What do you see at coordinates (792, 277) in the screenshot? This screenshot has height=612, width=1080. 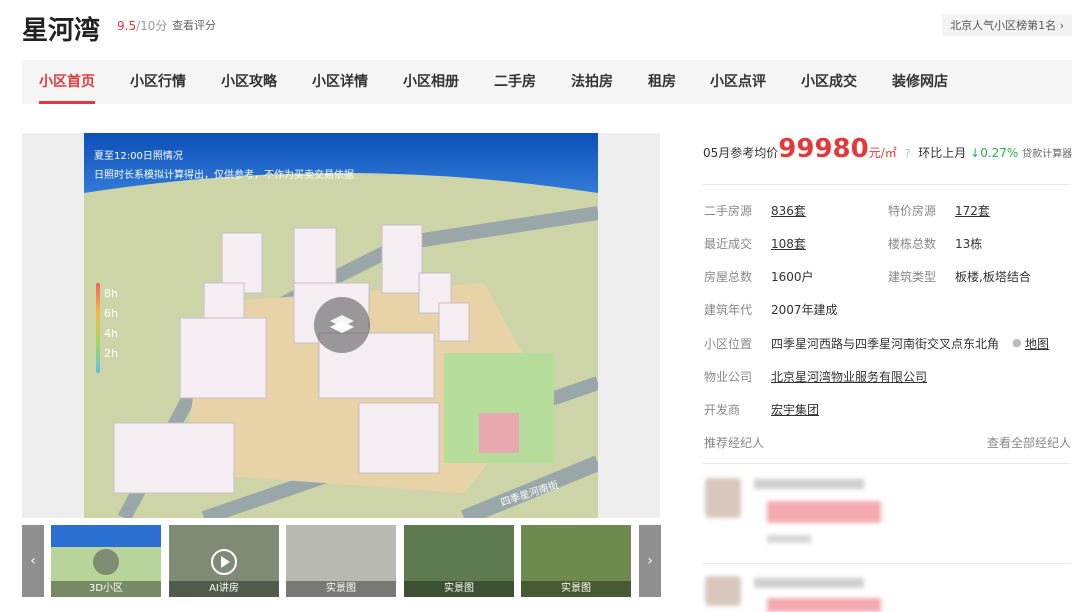 I see `houses-value: 1600户` at bounding box center [792, 277].